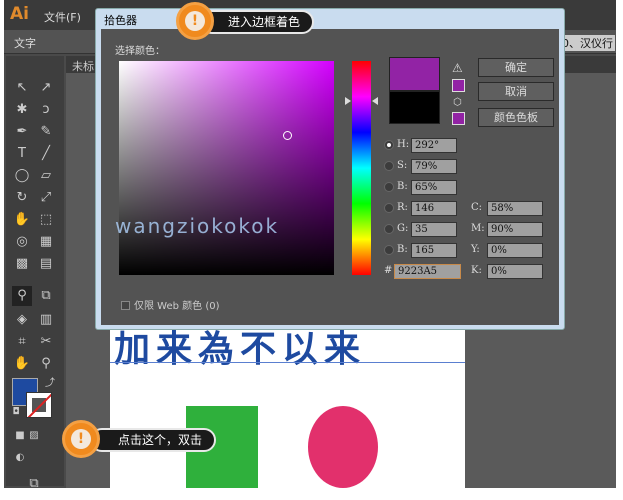 This screenshot has width=623, height=500. Describe the element at coordinates (434, 145) in the screenshot. I see `h-input: 292°` at that location.